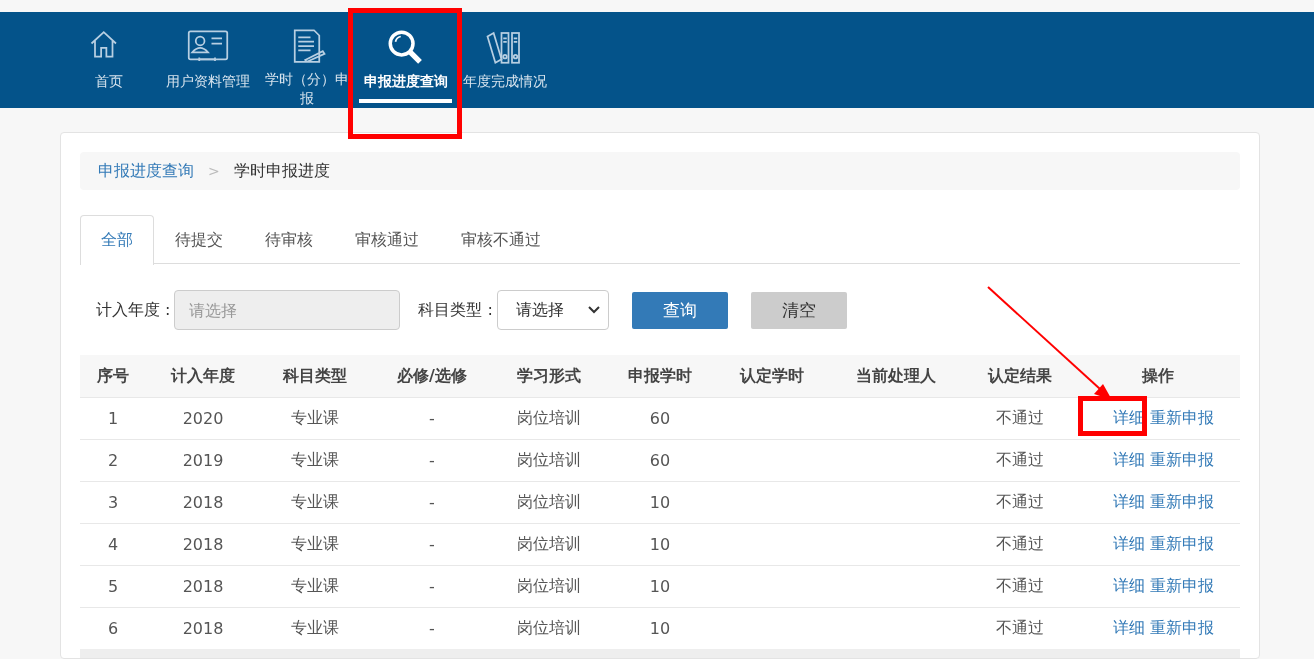  What do you see at coordinates (679, 310) in the screenshot?
I see `button: 查询` at bounding box center [679, 310].